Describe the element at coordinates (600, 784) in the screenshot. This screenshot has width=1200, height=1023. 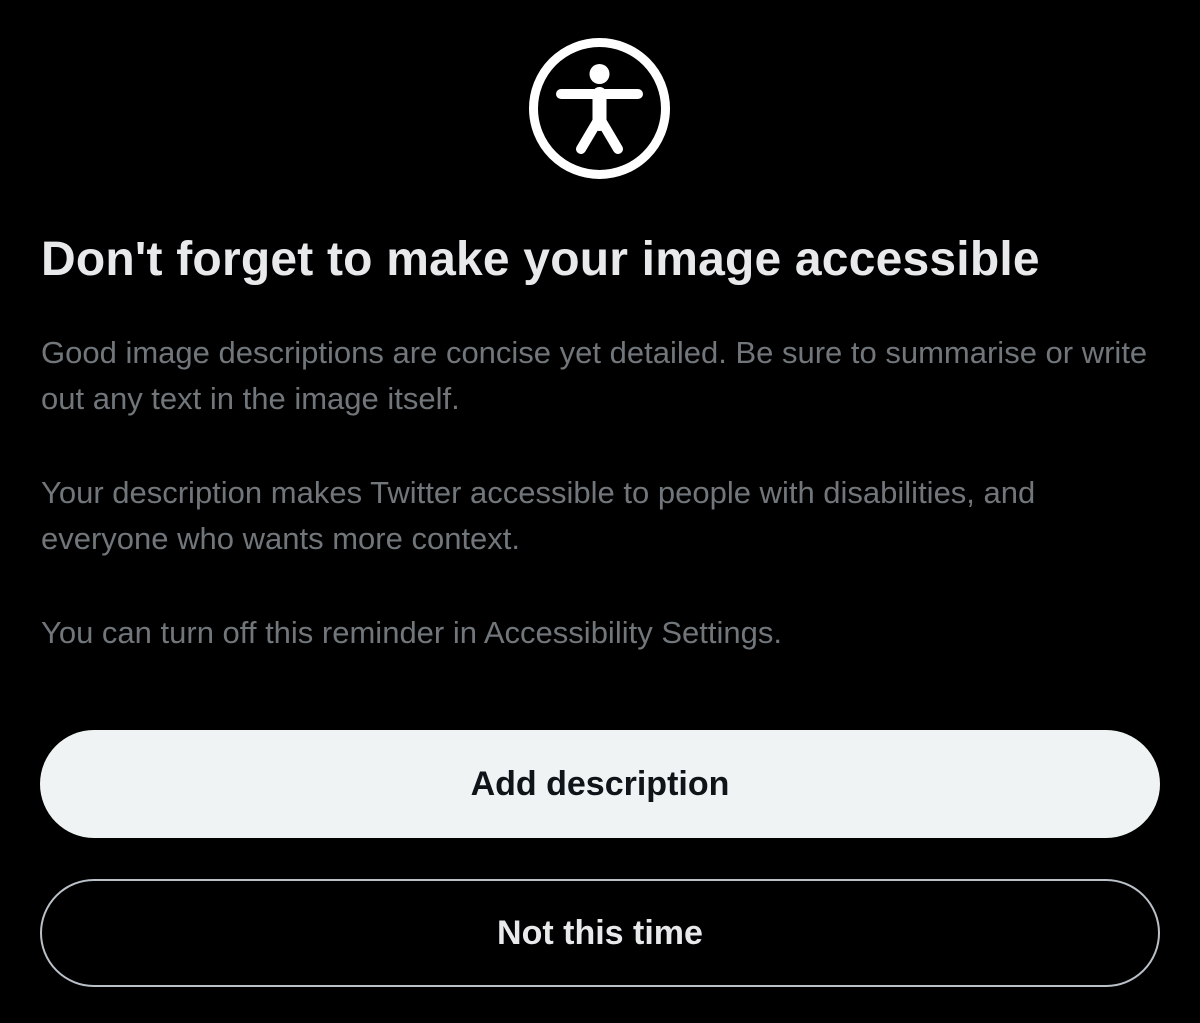
I see `add-description-button: Add description` at that location.